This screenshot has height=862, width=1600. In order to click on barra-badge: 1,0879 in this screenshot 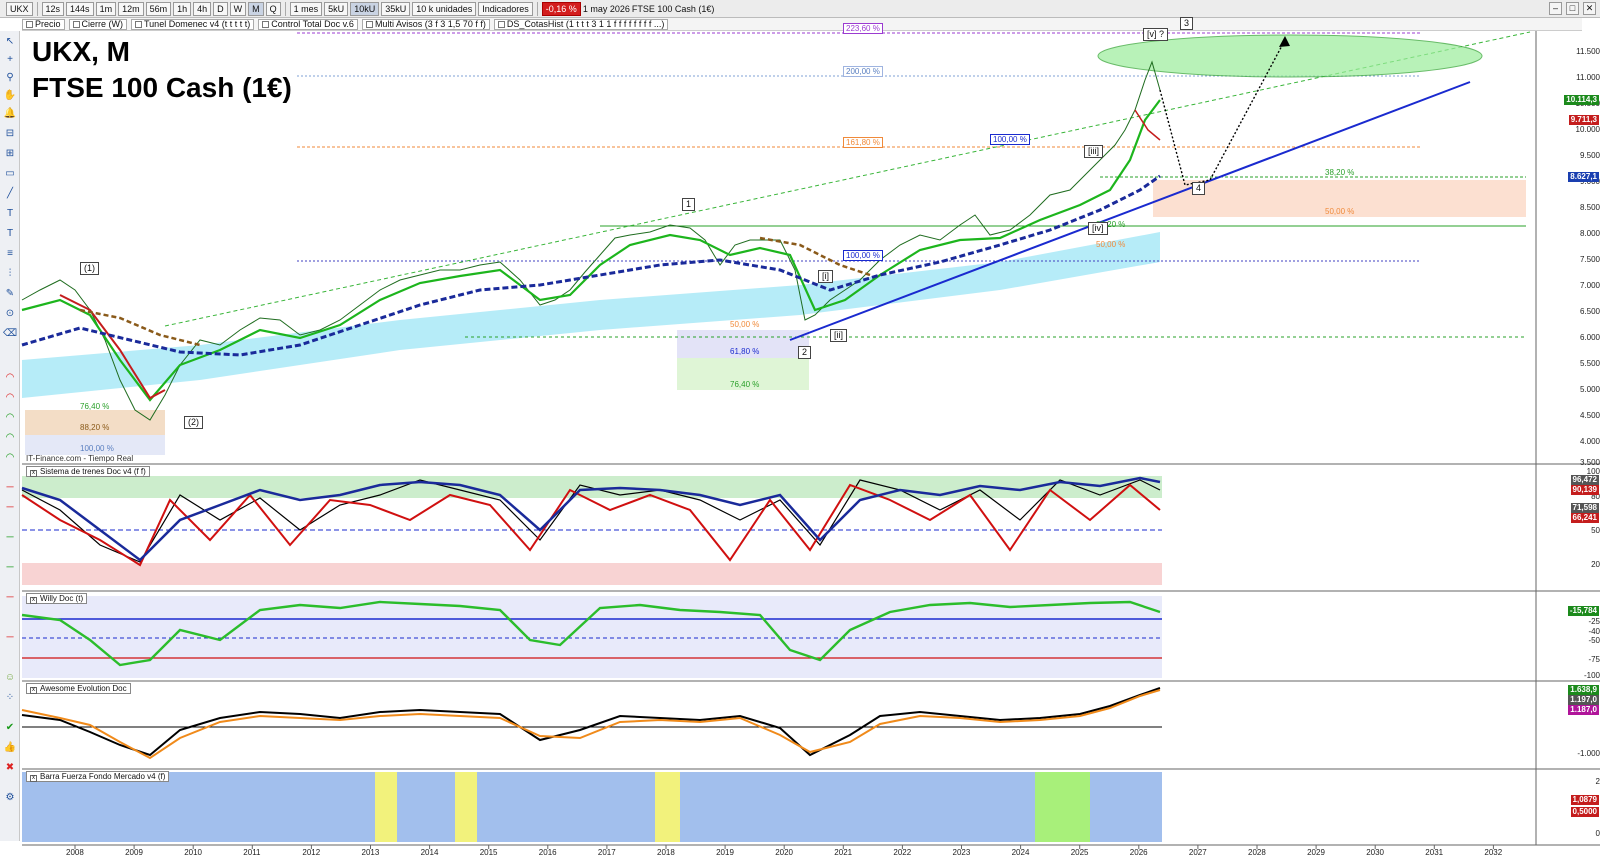, I will do `click(1584, 800)`.